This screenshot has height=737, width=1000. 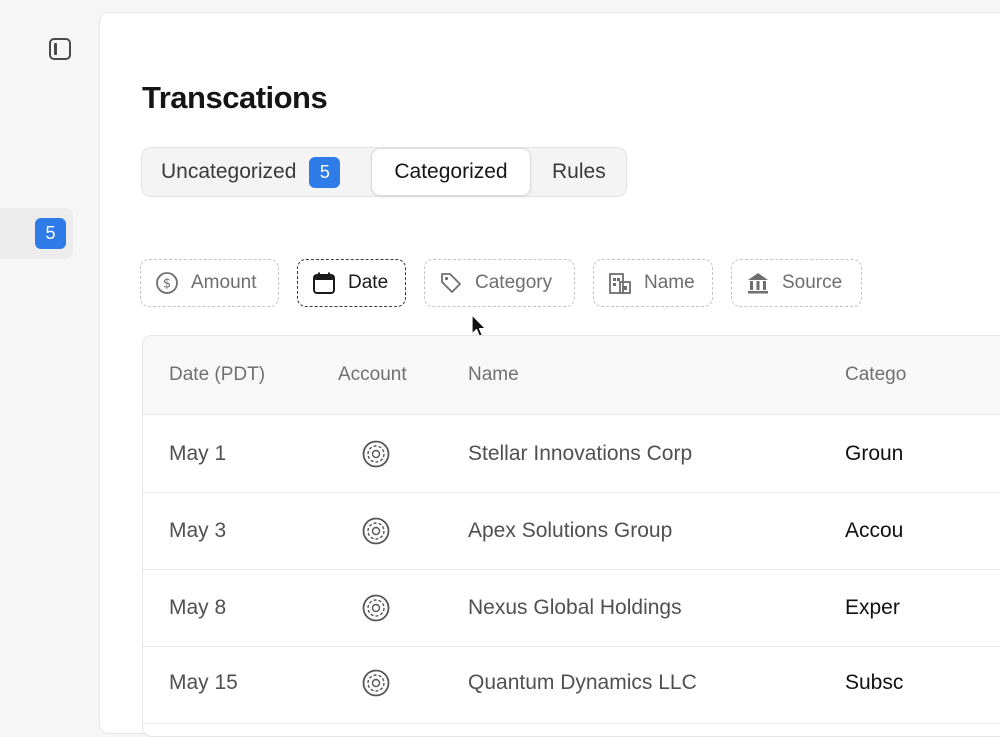 What do you see at coordinates (872, 607) in the screenshot?
I see `row-category: Exper` at bounding box center [872, 607].